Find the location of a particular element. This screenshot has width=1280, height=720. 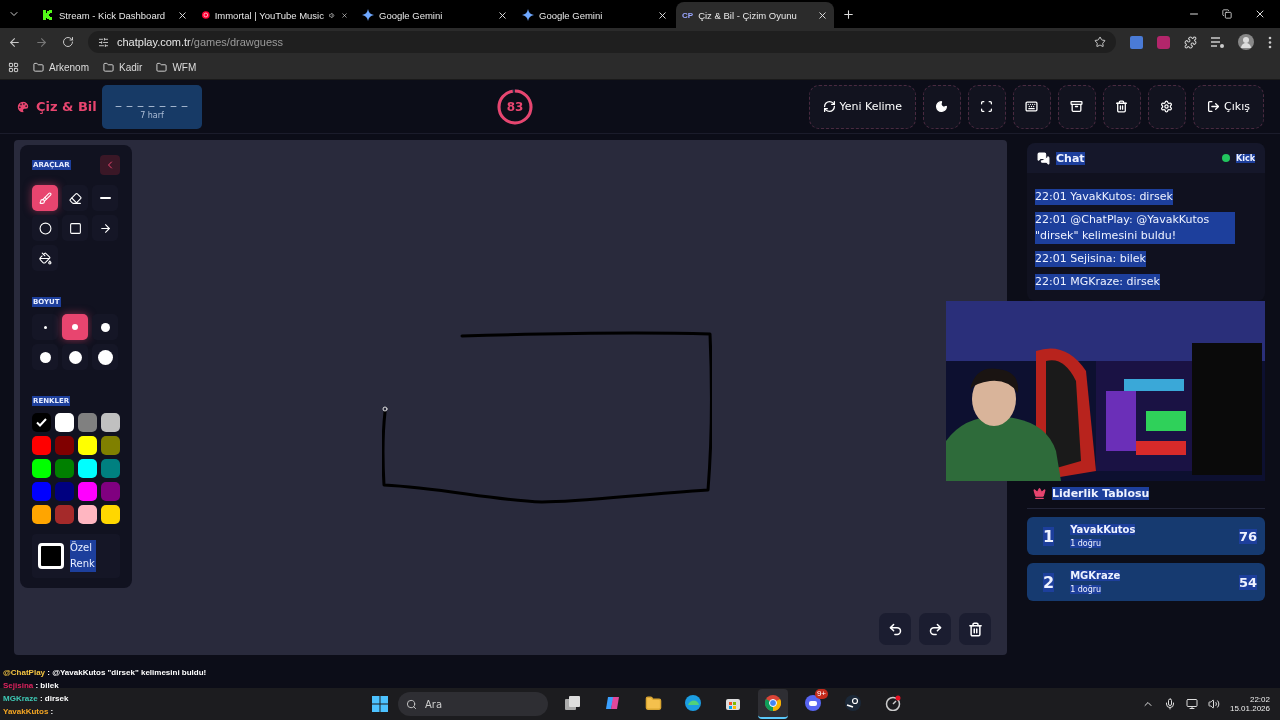

extensions-icon is located at coordinates (1190, 42).